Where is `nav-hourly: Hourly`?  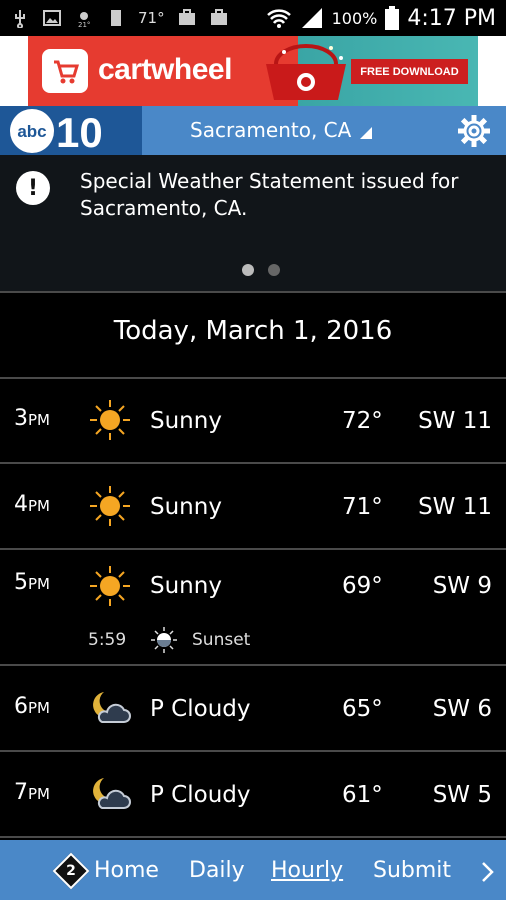
nav-hourly: Hourly is located at coordinates (307, 870).